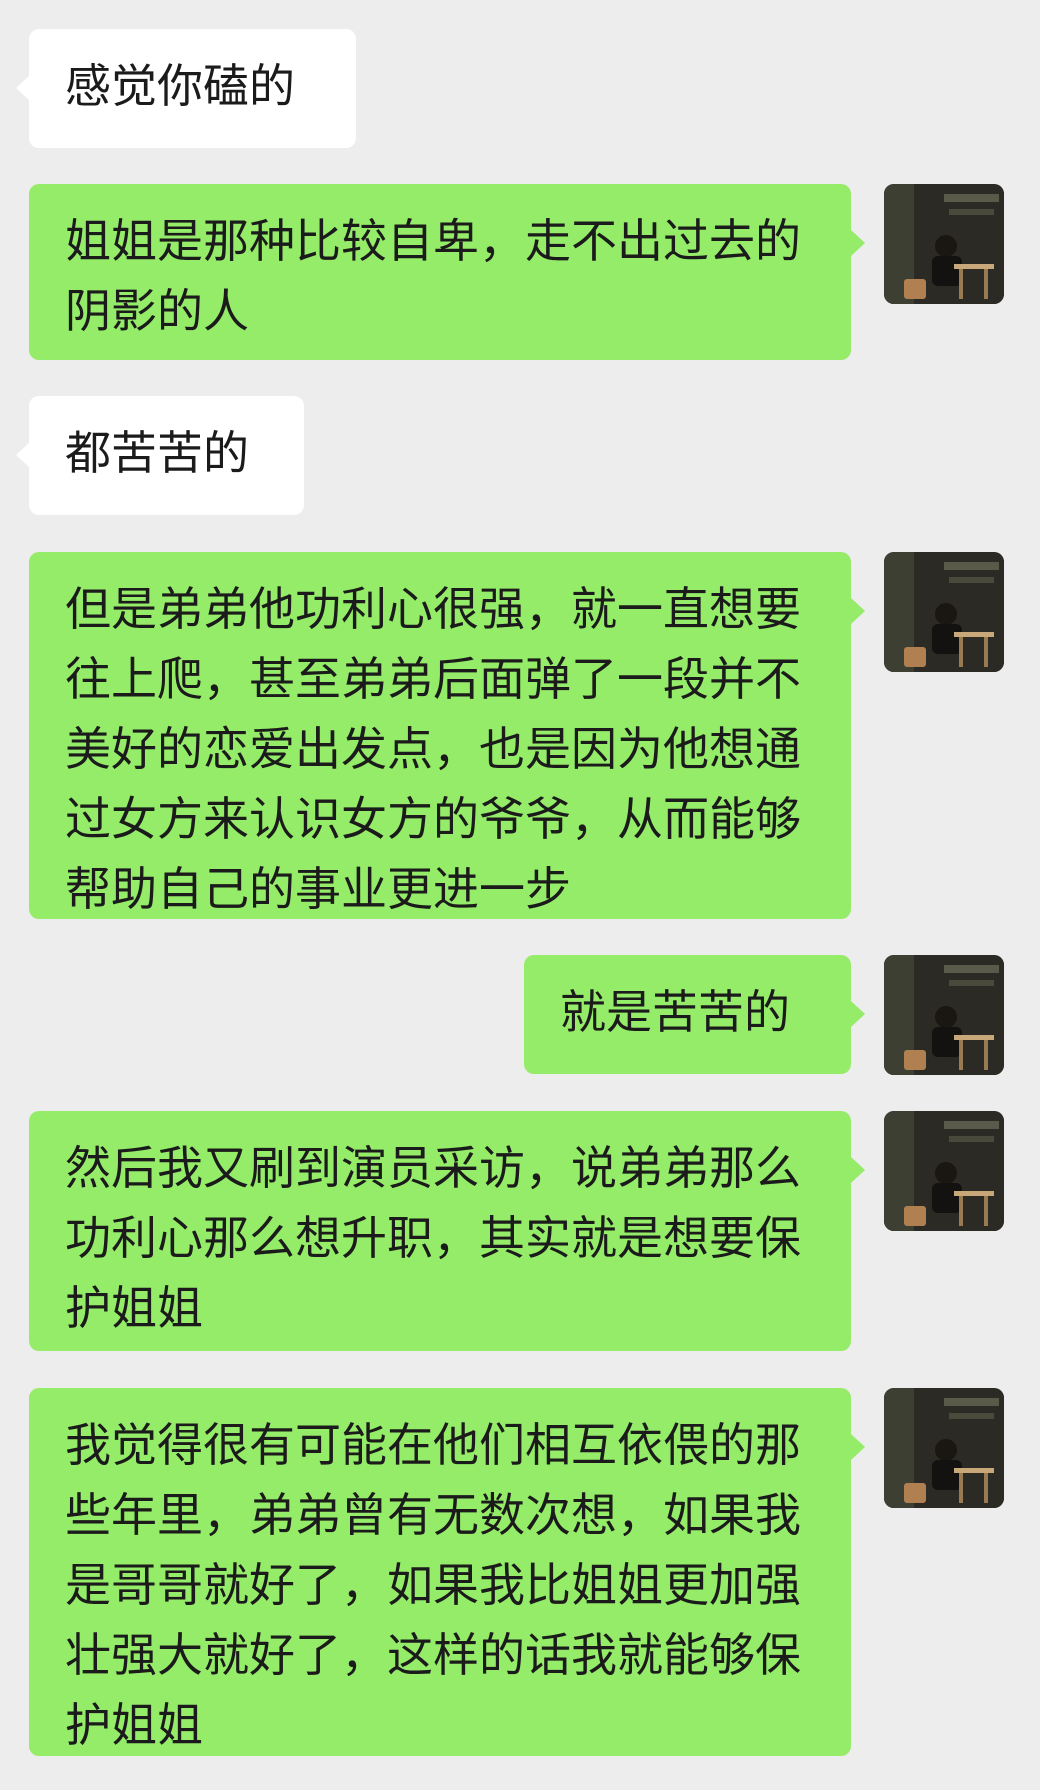 Image resolution: width=1040 pixels, height=1790 pixels. I want to click on message-bubble-outgoing: 姐姐是那种比较自卑，走不出过去的阴影的人, so click(447, 272).